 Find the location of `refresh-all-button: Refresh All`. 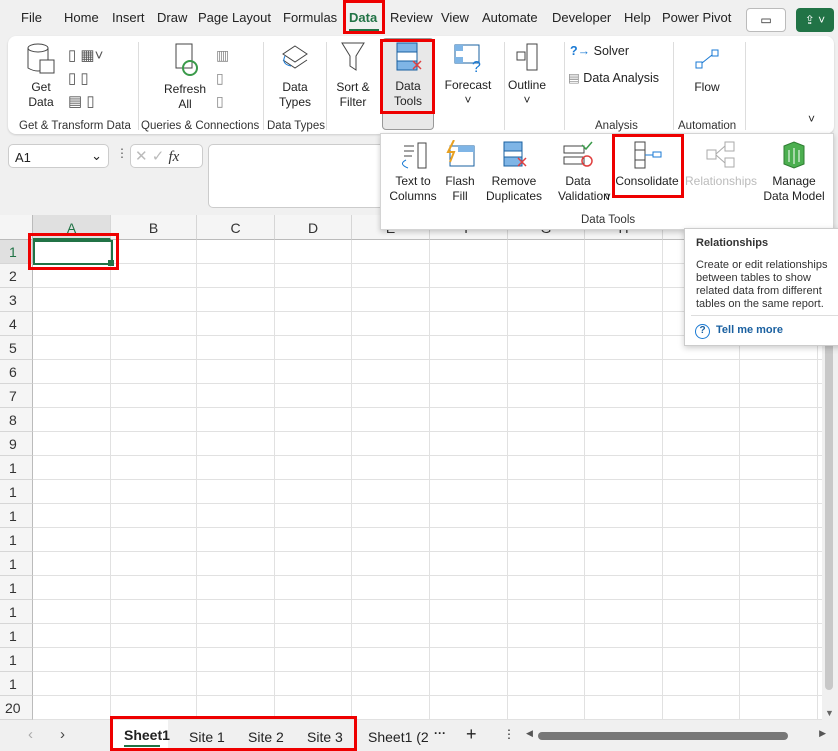

refresh-all-button: Refresh All is located at coordinates (185, 77).